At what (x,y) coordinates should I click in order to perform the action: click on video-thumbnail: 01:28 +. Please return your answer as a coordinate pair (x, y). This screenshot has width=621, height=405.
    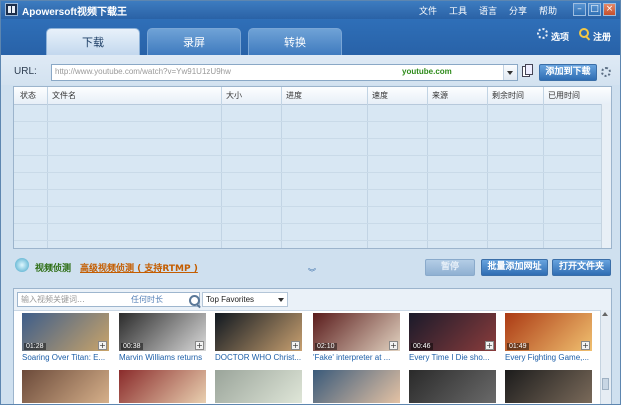
    Looking at the image, I should click on (65, 332).